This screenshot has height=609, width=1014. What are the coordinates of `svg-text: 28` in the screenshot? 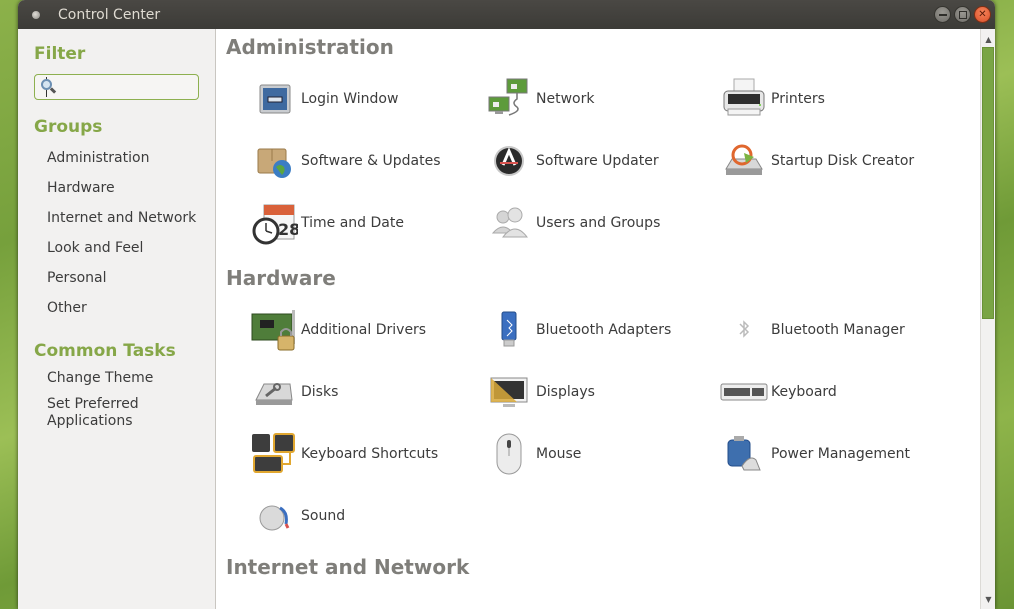 It's located at (288, 229).